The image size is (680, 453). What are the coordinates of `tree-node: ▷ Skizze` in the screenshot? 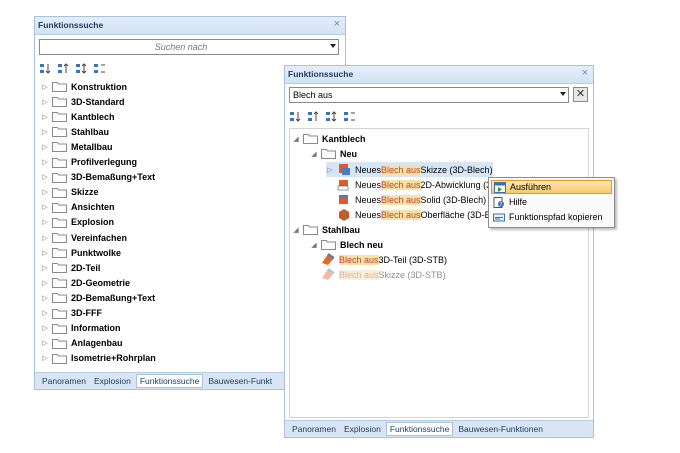 It's located at (70, 192).